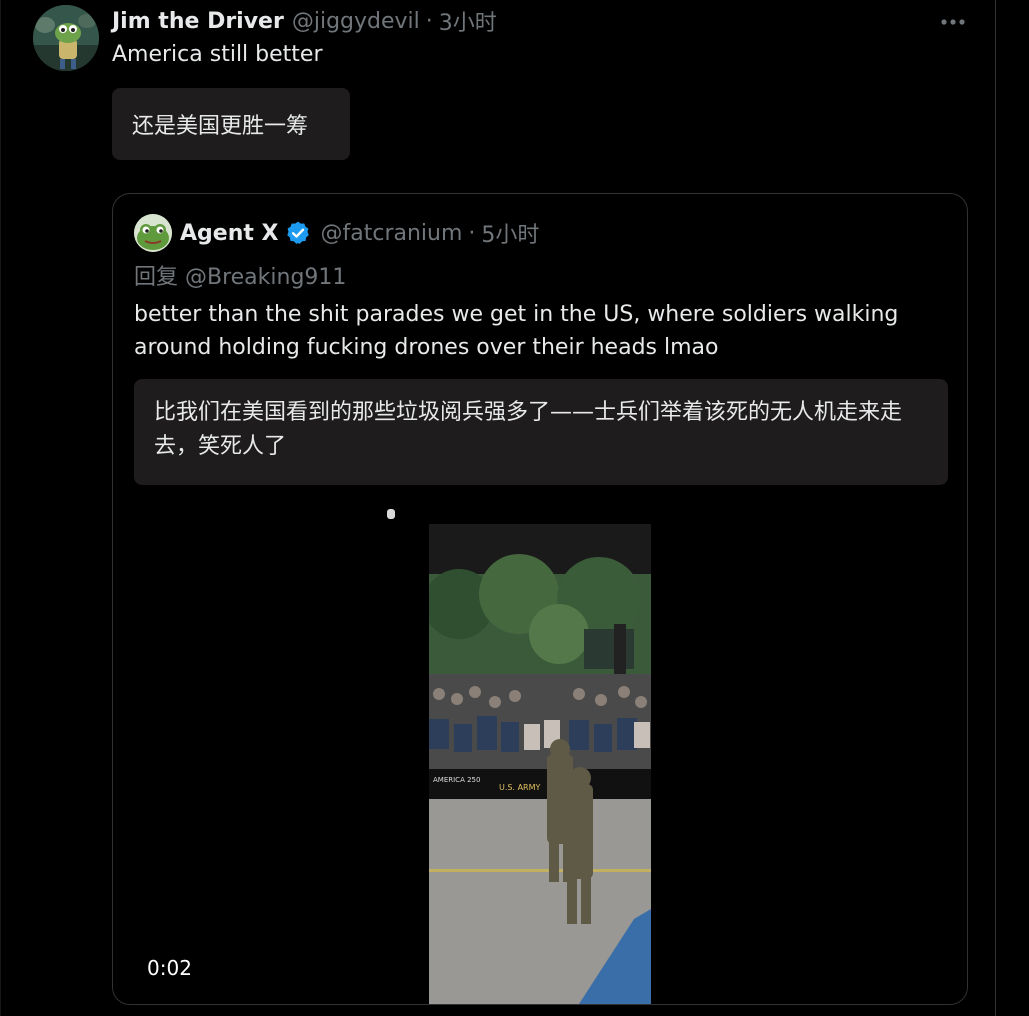  I want to click on video-banner-text-2: U.S. ARMY, so click(519, 787).